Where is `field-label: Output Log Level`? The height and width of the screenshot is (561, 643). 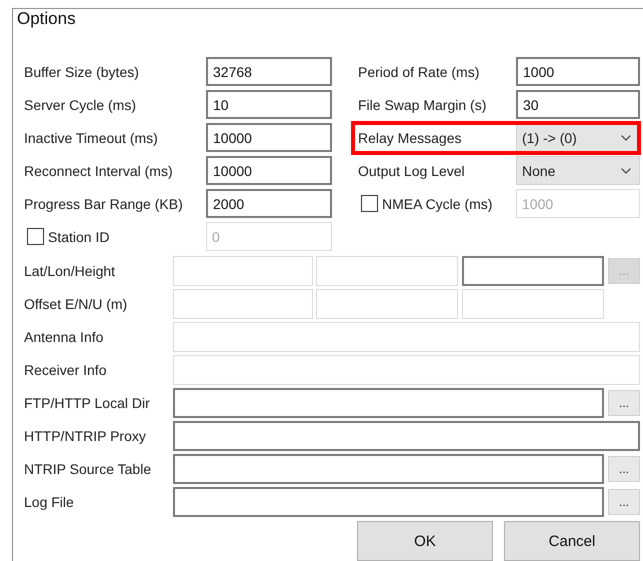 field-label: Output Log Level is located at coordinates (411, 170).